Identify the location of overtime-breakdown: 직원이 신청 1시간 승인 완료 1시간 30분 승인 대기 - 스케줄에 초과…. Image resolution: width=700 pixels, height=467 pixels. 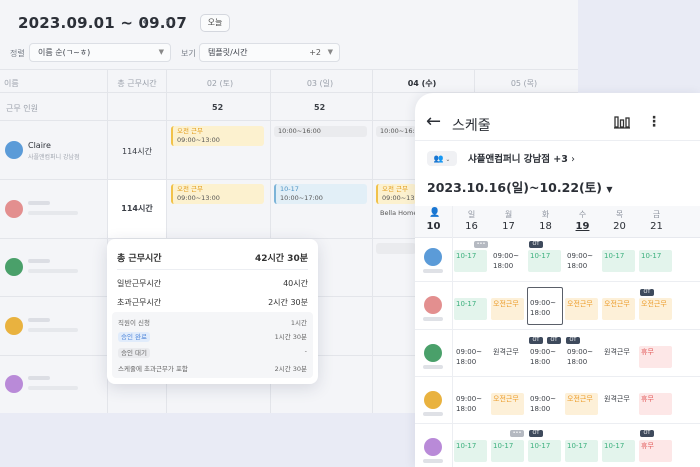
(212, 345).